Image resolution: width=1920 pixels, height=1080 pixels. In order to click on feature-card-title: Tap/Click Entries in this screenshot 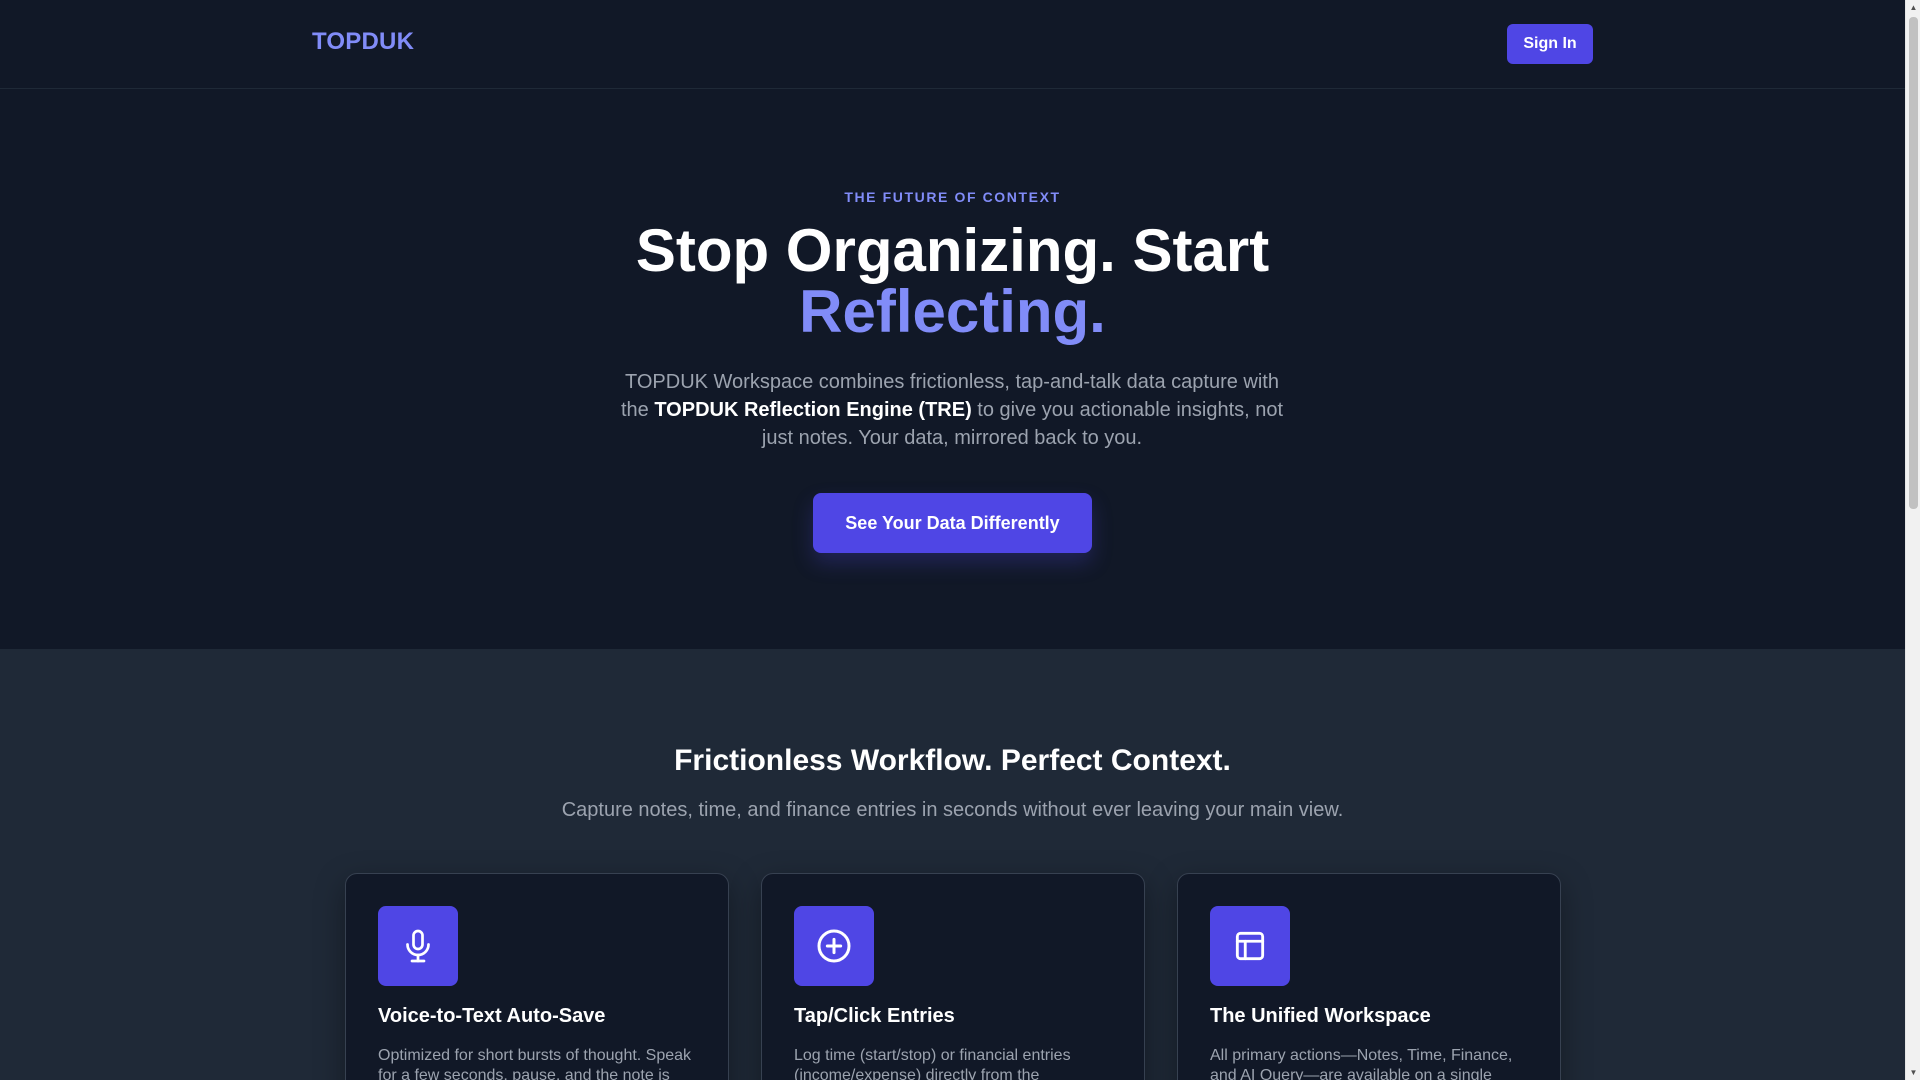, I will do `click(874, 1016)`.